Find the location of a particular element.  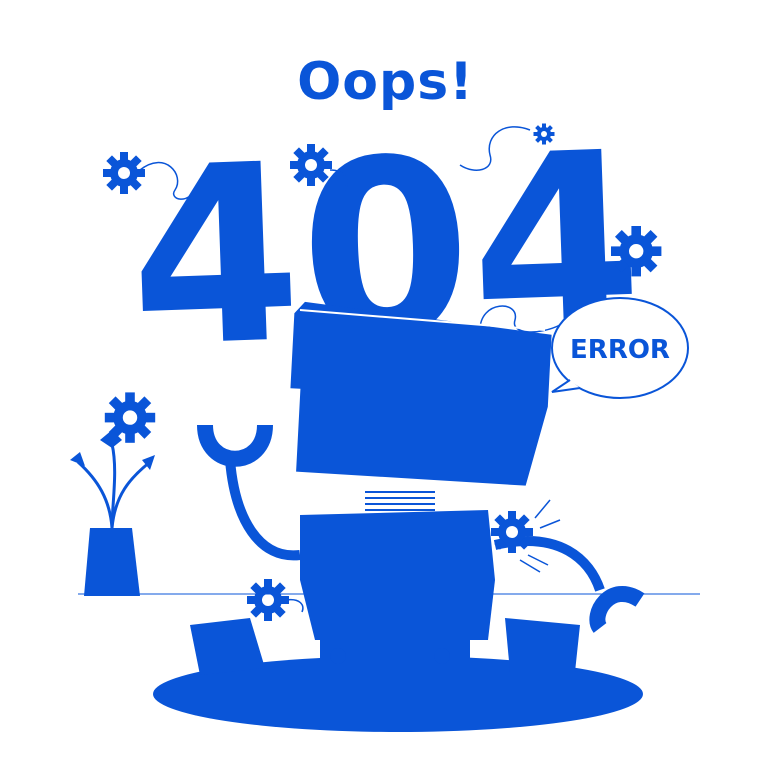

error-bubble-text: ERROR is located at coordinates (620, 350).